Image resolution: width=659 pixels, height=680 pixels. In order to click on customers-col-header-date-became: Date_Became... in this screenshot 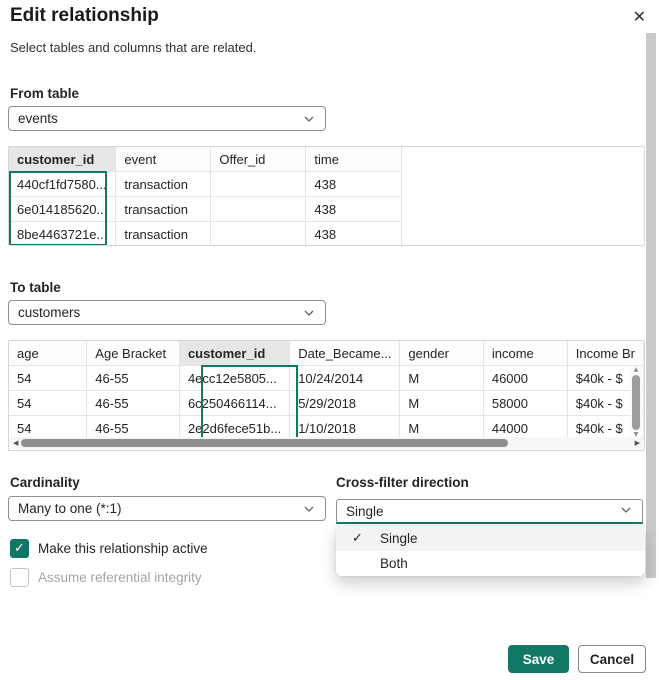, I will do `click(345, 353)`.